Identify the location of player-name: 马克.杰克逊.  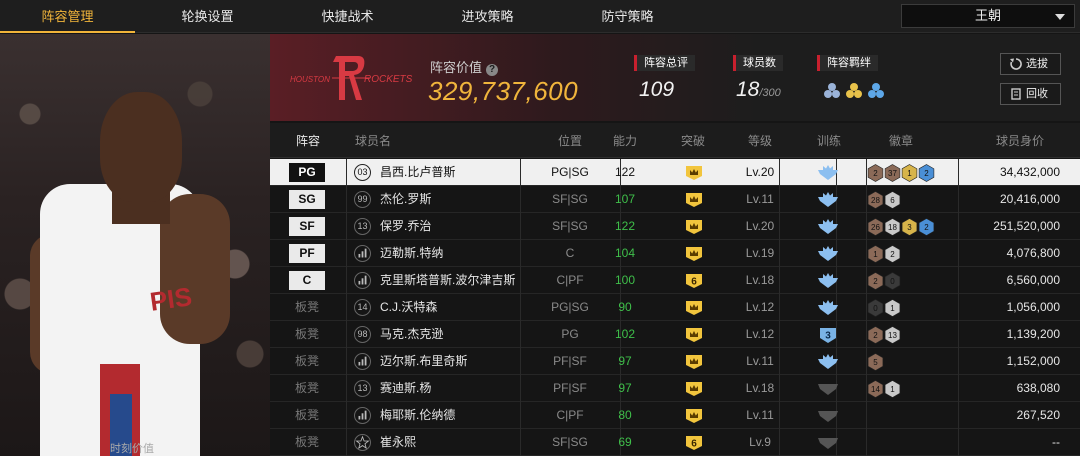
(411, 334).